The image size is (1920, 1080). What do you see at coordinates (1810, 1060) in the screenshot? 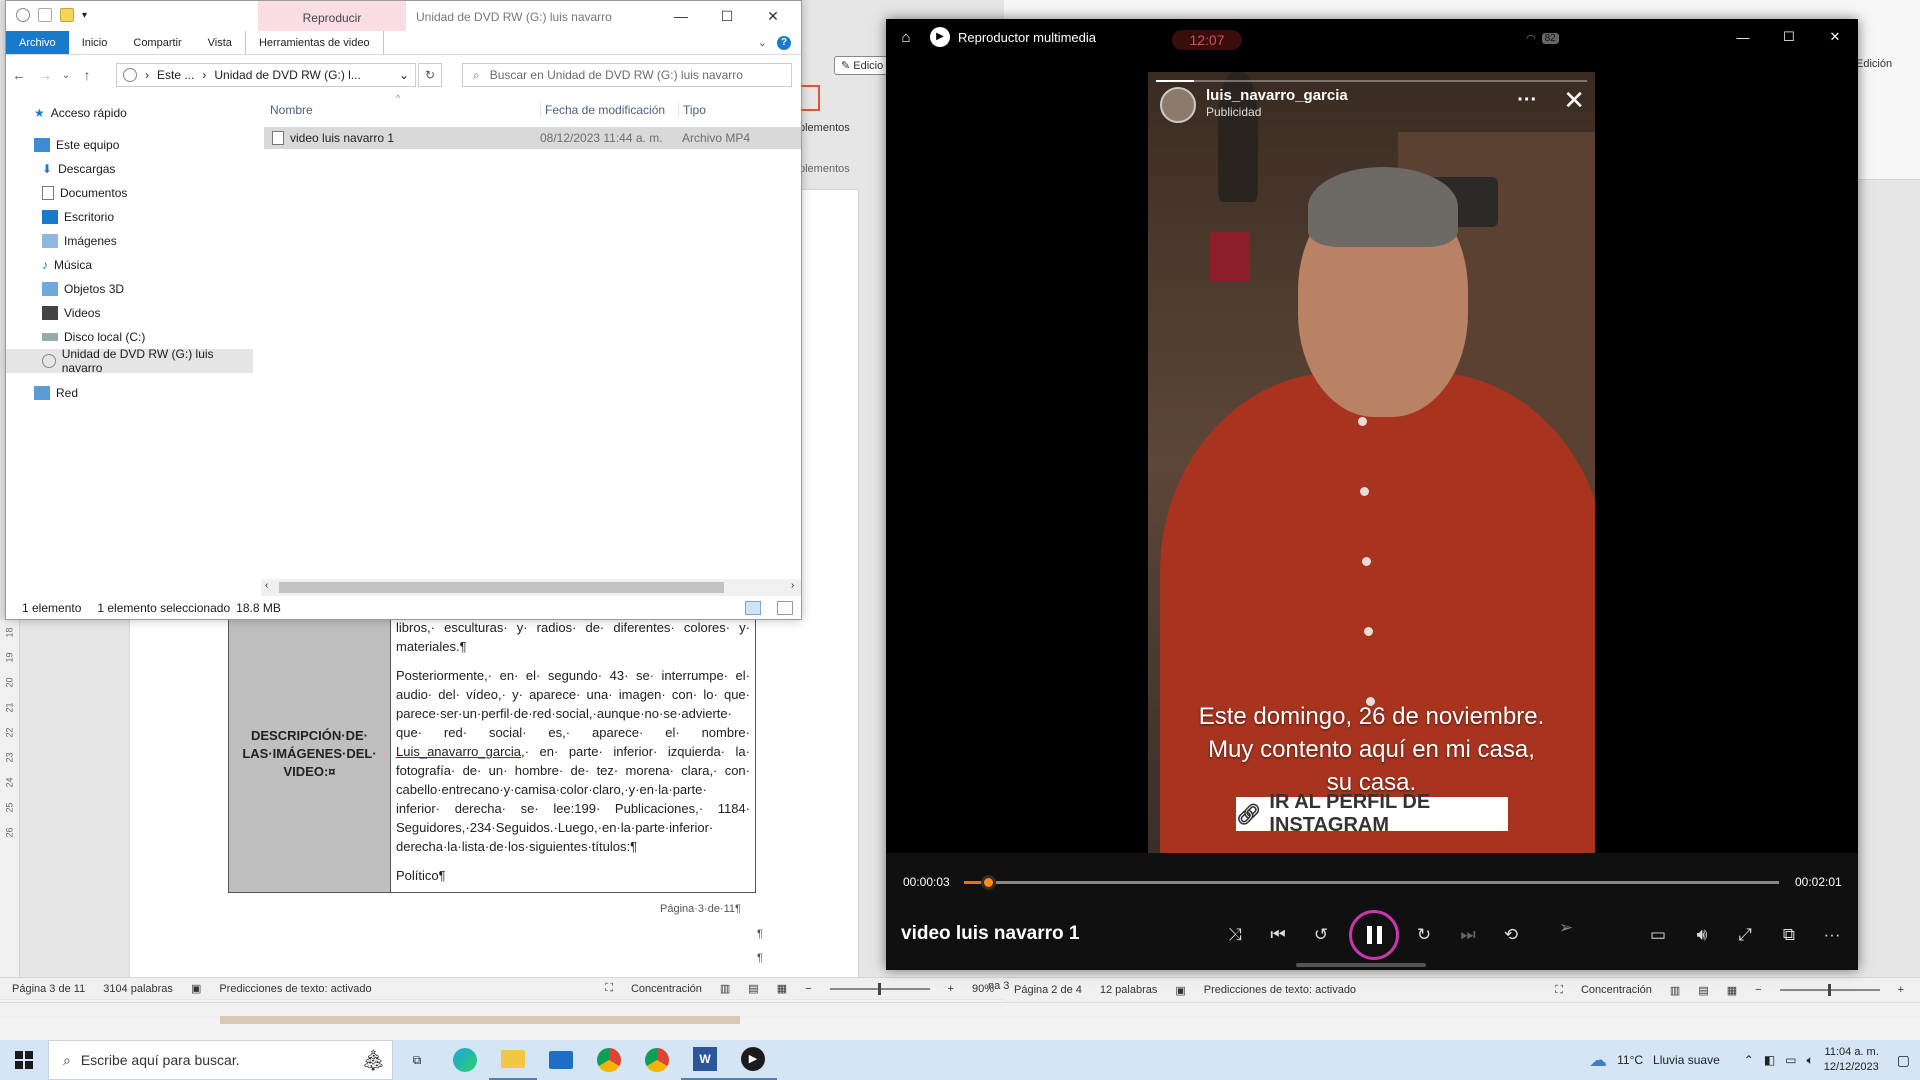
I see `volume-icon: 🔈︎` at bounding box center [1810, 1060].